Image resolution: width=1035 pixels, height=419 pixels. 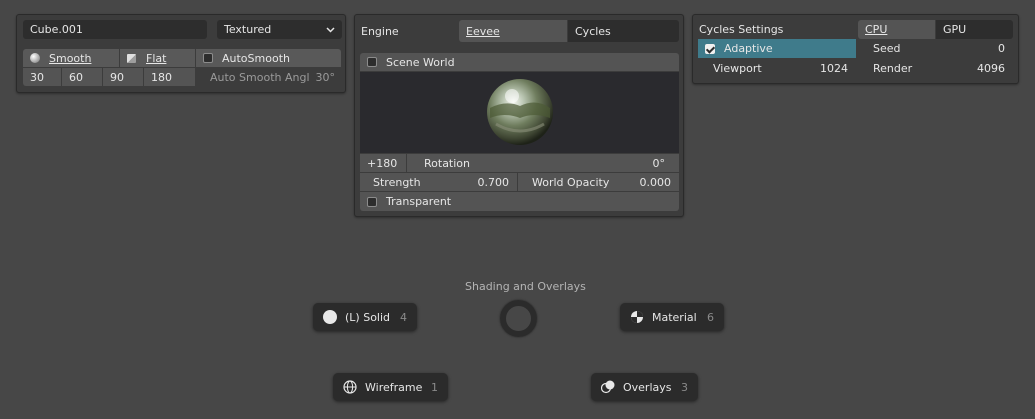 I want to click on pie-item-wireframe: Wireframe 1, so click(x=390, y=387).